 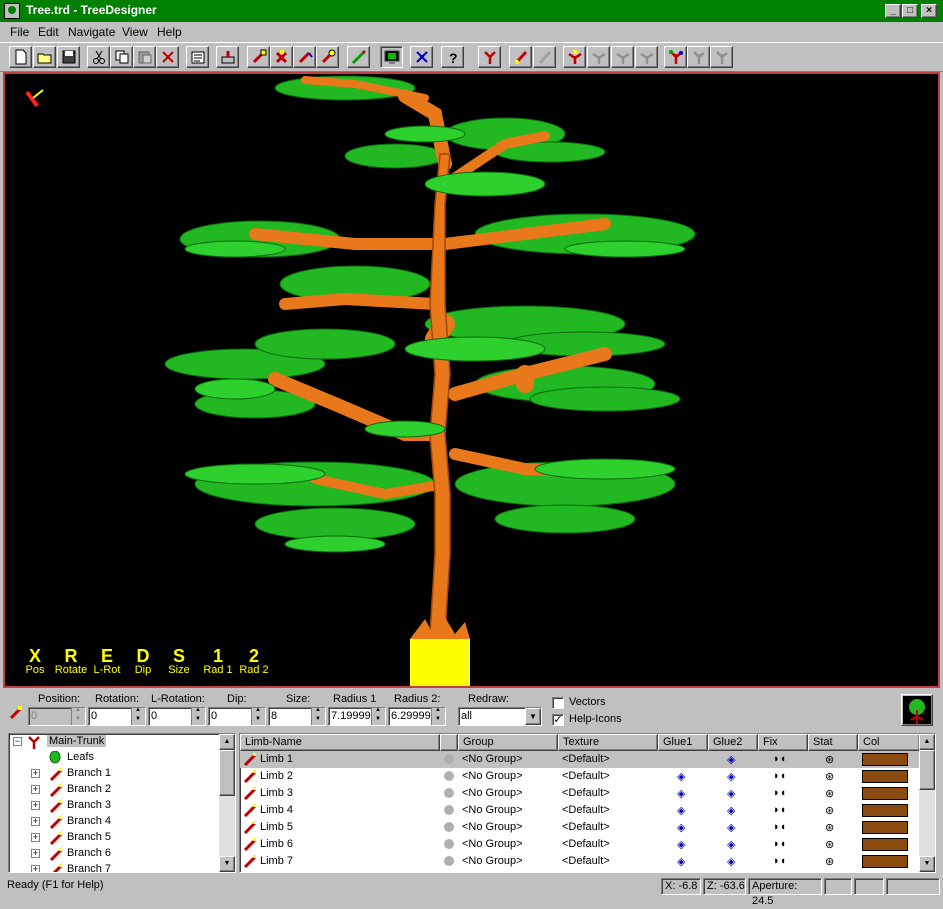 I want to click on limb-tool-3-button, so click(x=304, y=57).